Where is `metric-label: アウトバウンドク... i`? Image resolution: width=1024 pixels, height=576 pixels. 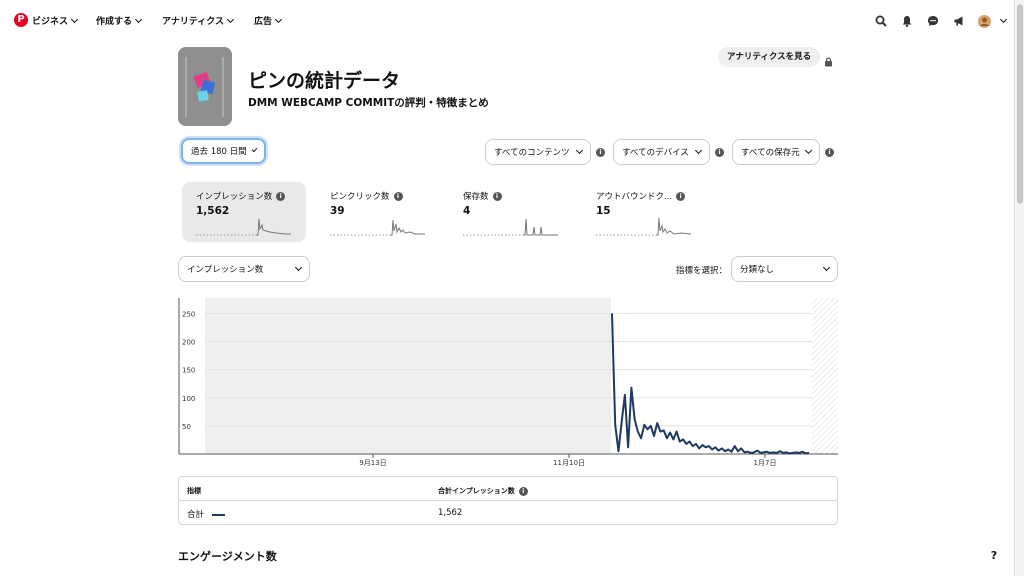 metric-label: アウトバウンドク... i is located at coordinates (644, 196).